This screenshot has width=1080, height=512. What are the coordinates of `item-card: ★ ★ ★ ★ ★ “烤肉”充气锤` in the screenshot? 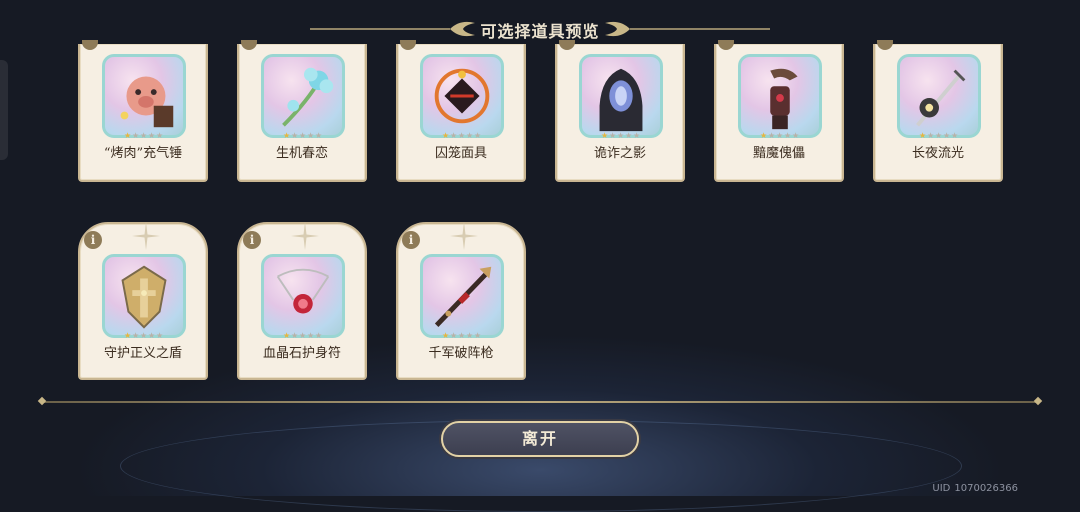 It's located at (143, 111).